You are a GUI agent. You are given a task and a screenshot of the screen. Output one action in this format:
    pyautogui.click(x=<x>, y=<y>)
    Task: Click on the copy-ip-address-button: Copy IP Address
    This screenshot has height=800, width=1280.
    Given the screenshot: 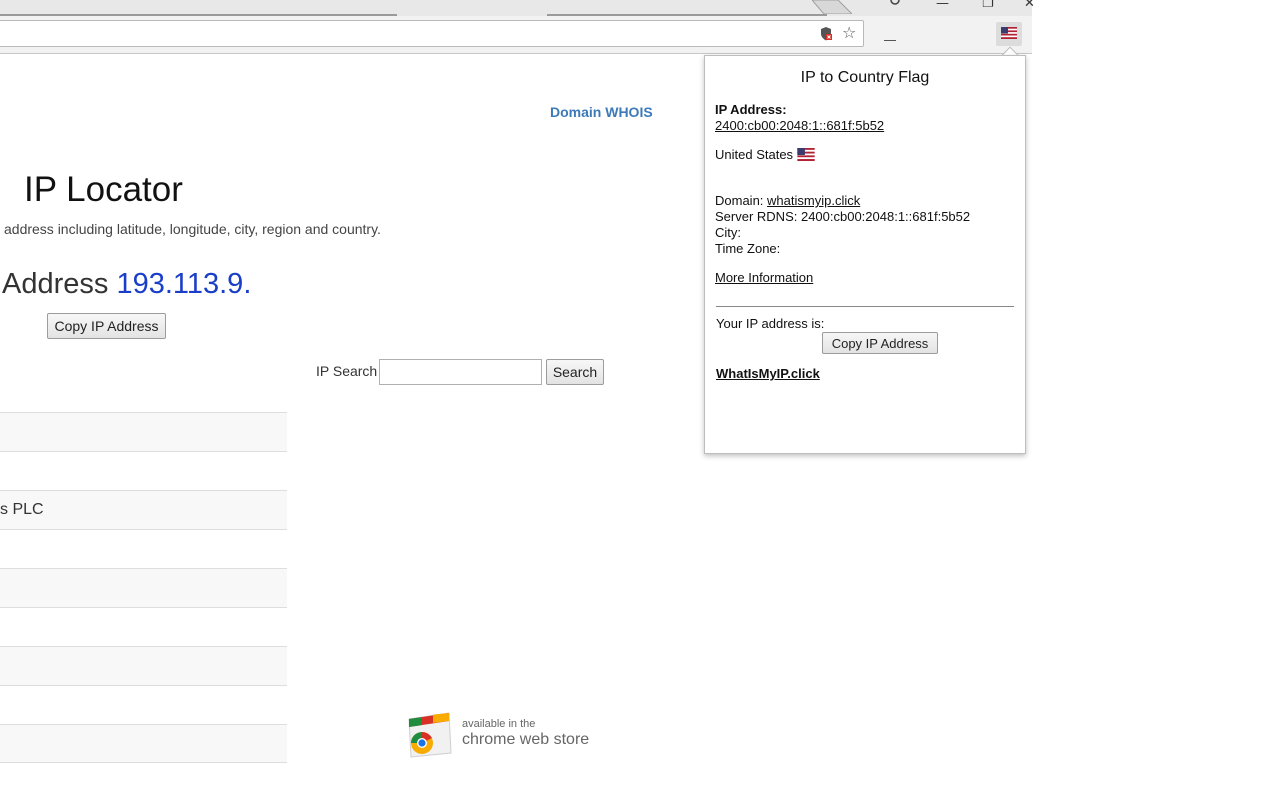 What is the action you would take?
    pyautogui.click(x=106, y=326)
    